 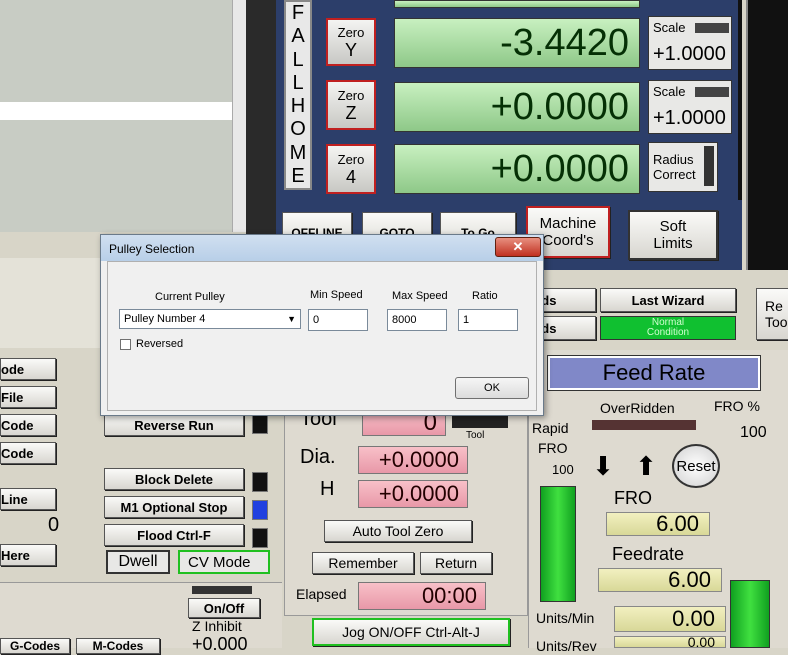 I want to click on ratio-input: 1, so click(x=488, y=320).